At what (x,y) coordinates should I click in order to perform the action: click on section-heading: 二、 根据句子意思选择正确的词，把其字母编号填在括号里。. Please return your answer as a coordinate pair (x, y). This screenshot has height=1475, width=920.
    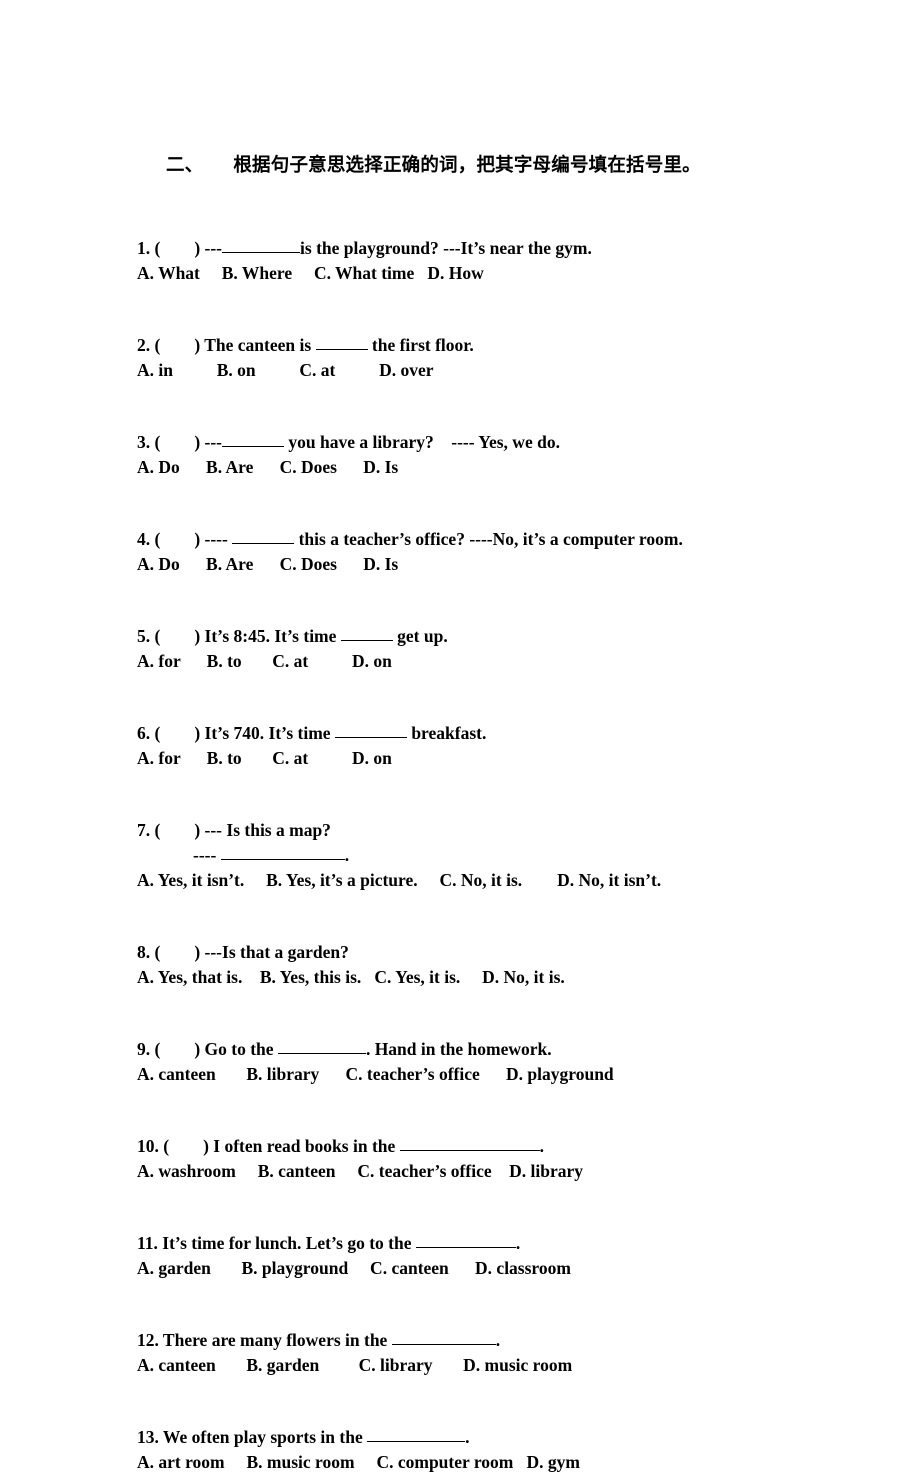
    Looking at the image, I should click on (507, 166).